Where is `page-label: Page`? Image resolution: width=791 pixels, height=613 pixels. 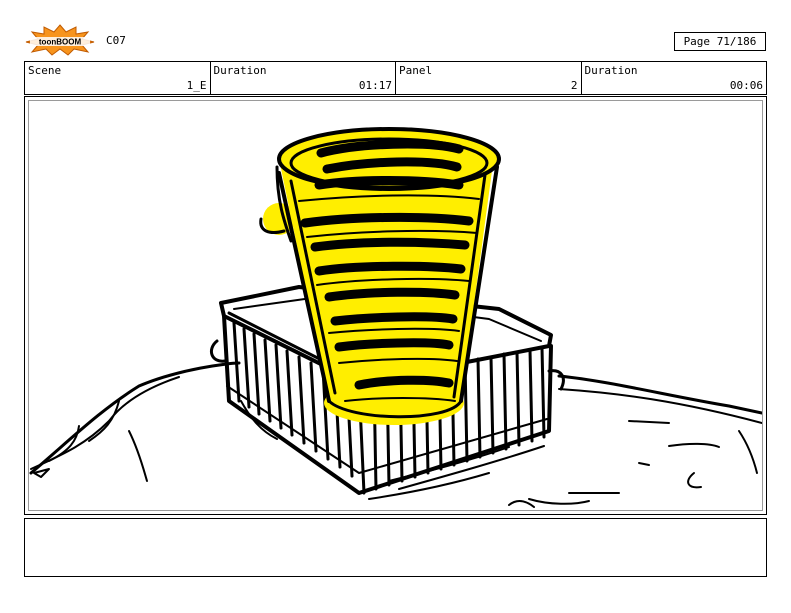
page-label: Page is located at coordinates (697, 41).